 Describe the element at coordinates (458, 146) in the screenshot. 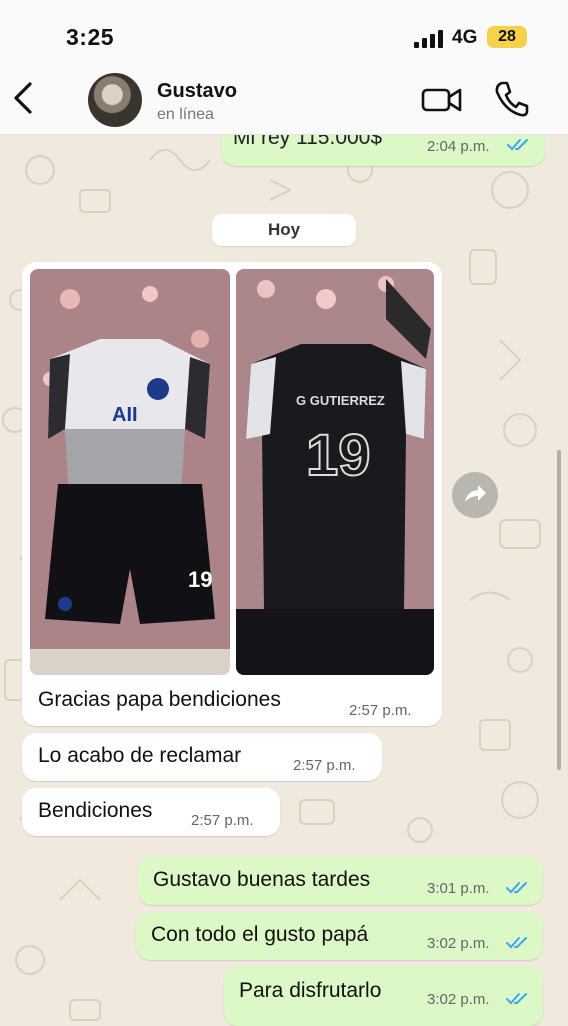

I see `message-time: 2:04 p.m.` at that location.